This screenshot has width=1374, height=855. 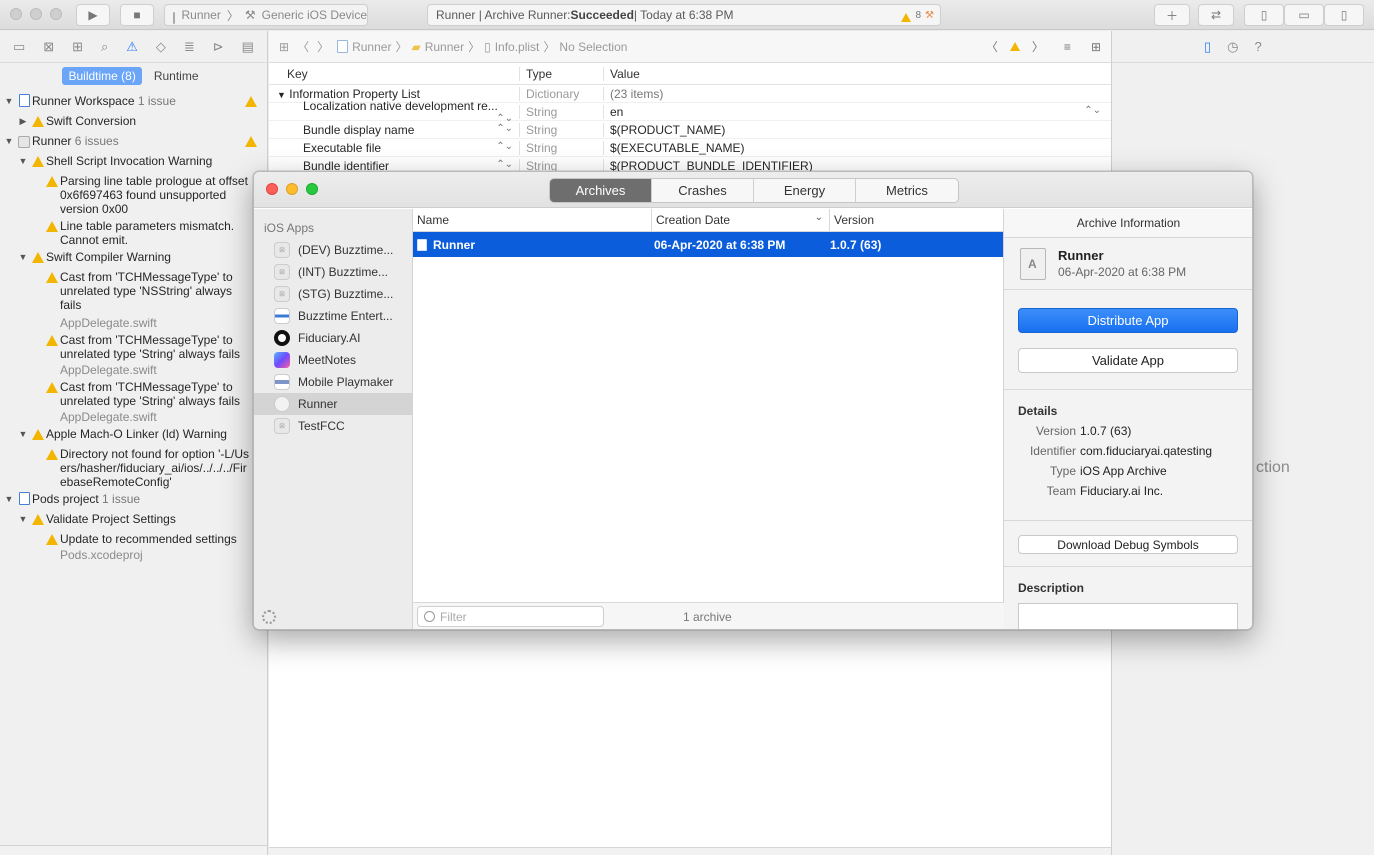 What do you see at coordinates (248, 47) in the screenshot?
I see `report-icon: ▤` at bounding box center [248, 47].